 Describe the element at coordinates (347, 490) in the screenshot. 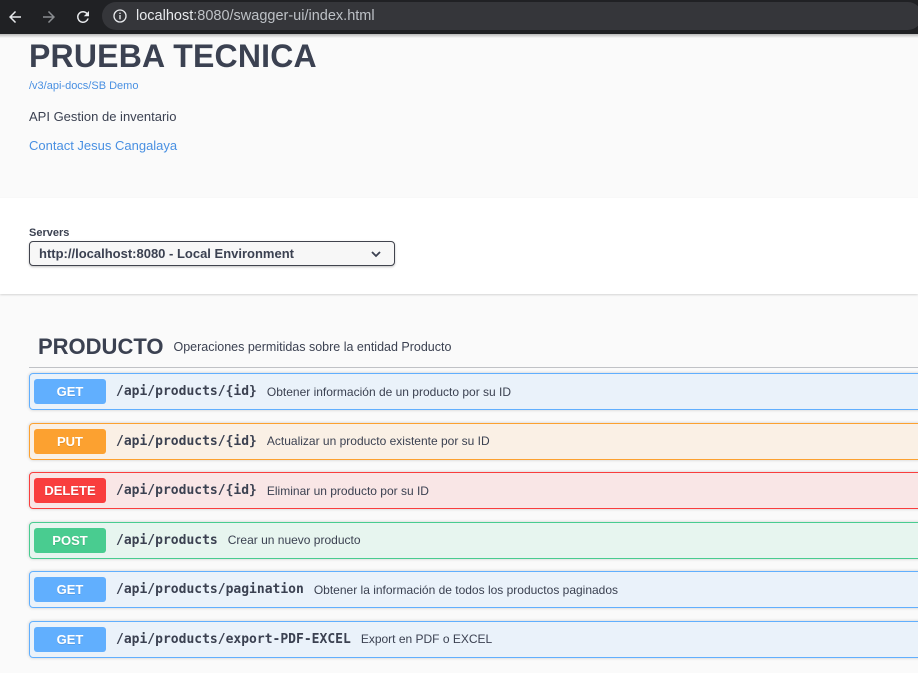

I see `operation-summary: Eliminar un producto por su ID` at that location.